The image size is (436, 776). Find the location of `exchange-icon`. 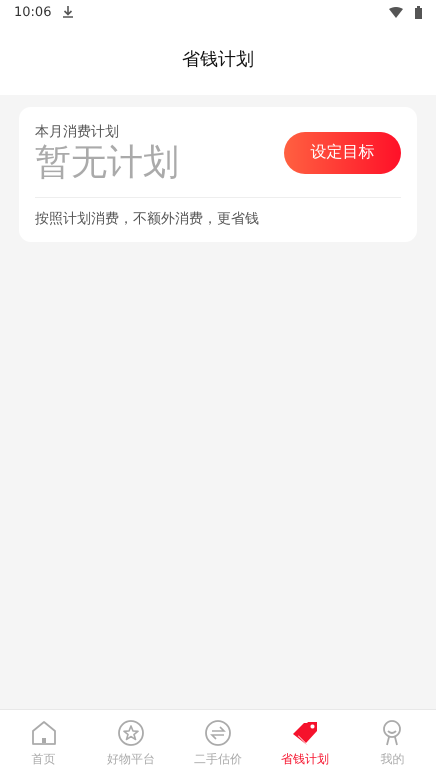

exchange-icon is located at coordinates (218, 732).